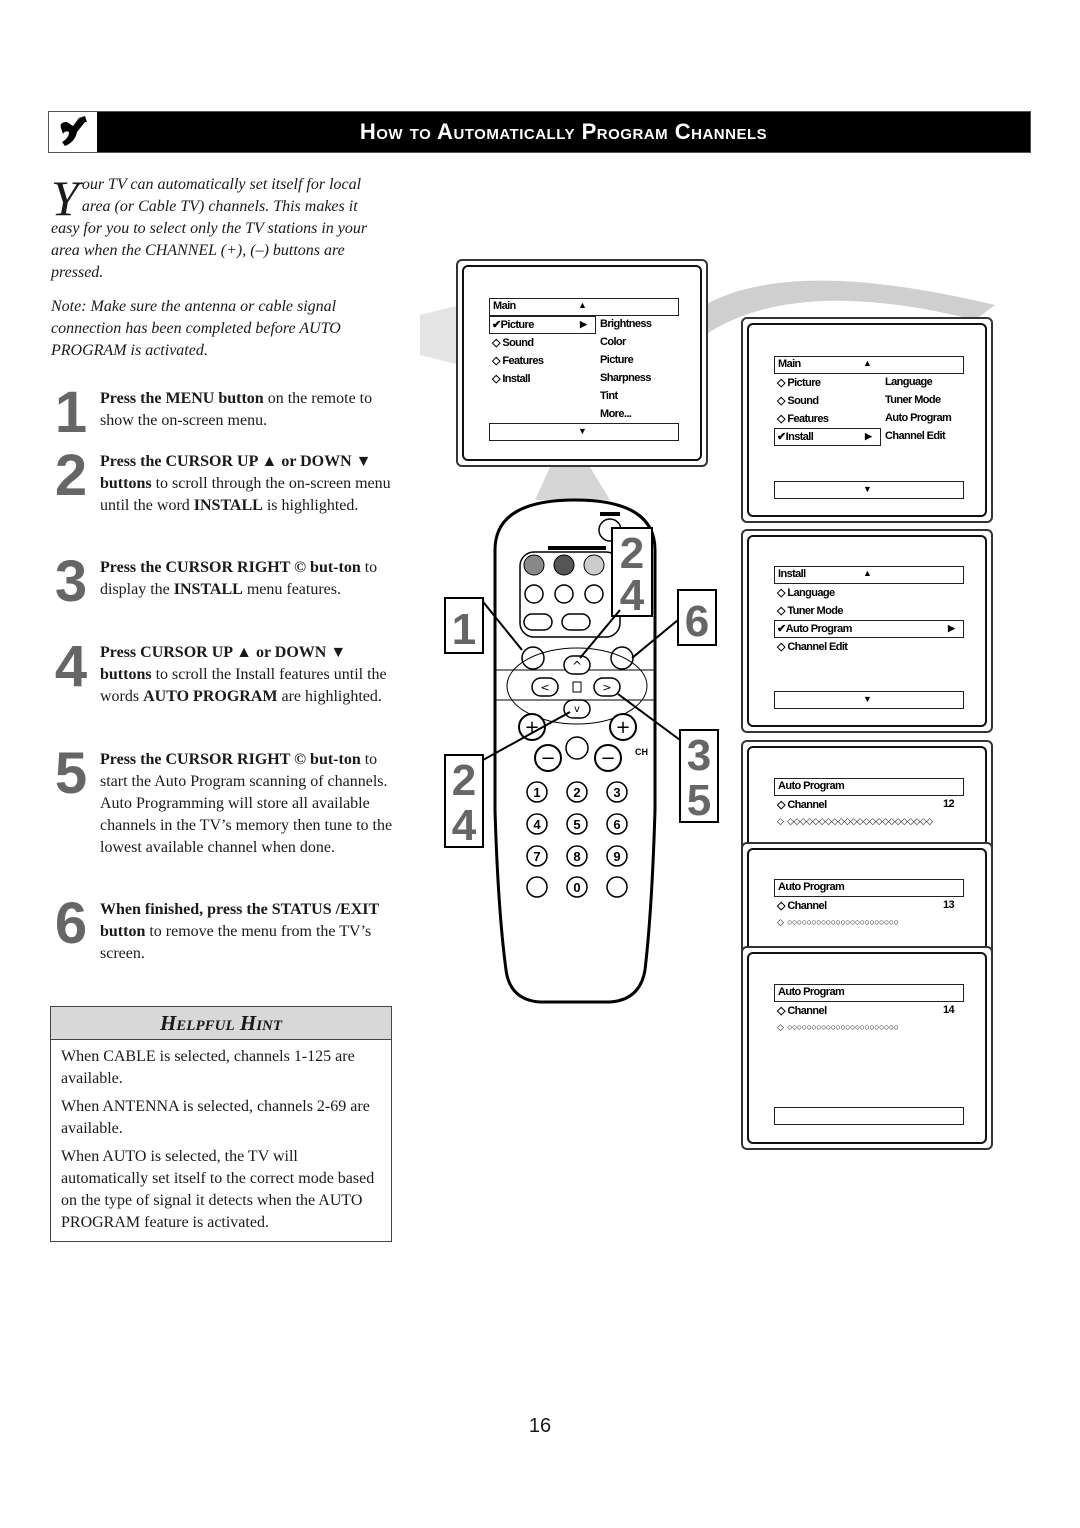  What do you see at coordinates (626, 324) in the screenshot?
I see `submenu-item: Brightness` at bounding box center [626, 324].